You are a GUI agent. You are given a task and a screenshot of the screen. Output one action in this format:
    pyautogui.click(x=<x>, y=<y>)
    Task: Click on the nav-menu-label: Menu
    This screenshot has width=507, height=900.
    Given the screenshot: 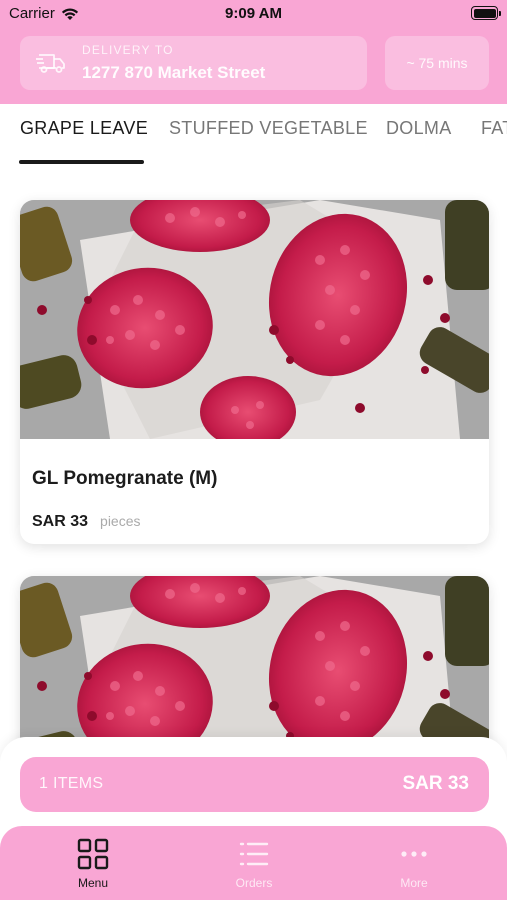 What is the action you would take?
    pyautogui.click(x=93, y=883)
    